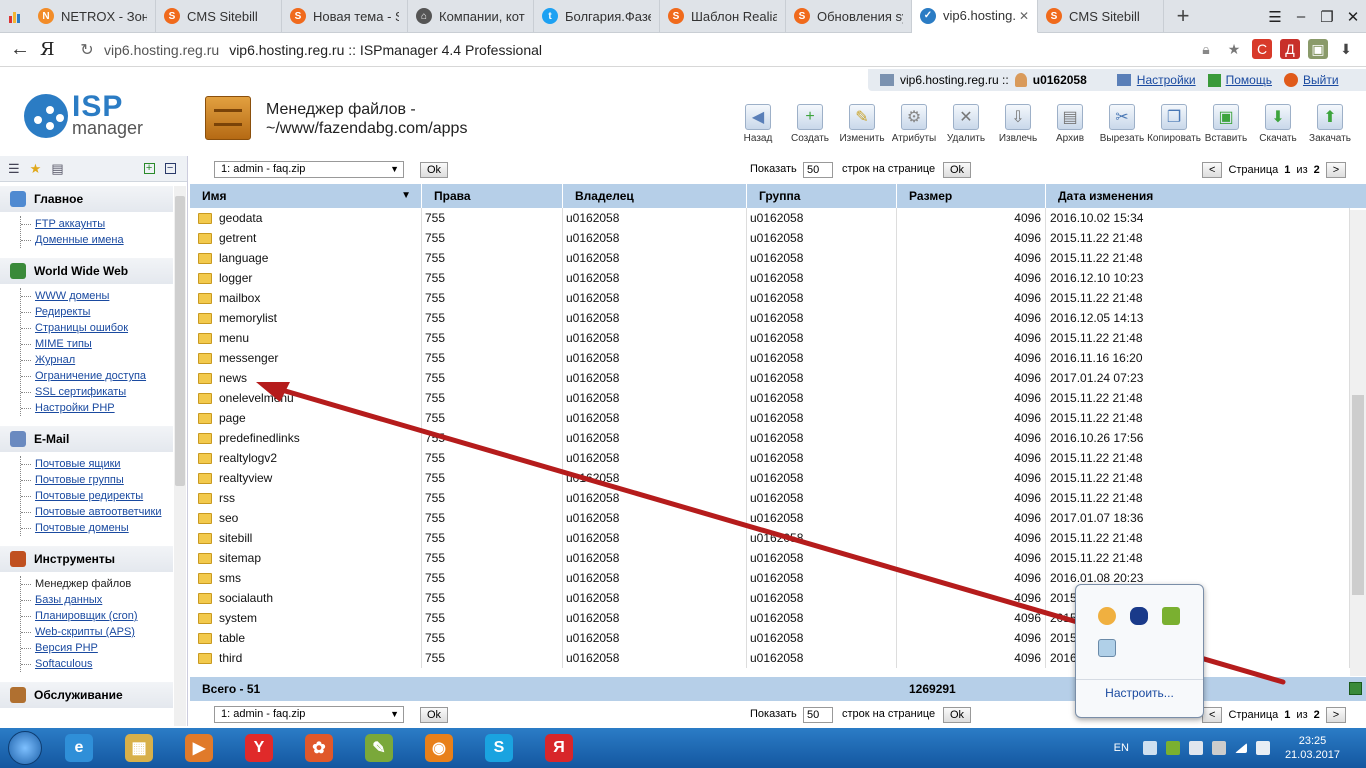 The image size is (1366, 768). Describe the element at coordinates (758, 124) in the screenshot. I see `toolbar-button: ◀ Назад` at that location.